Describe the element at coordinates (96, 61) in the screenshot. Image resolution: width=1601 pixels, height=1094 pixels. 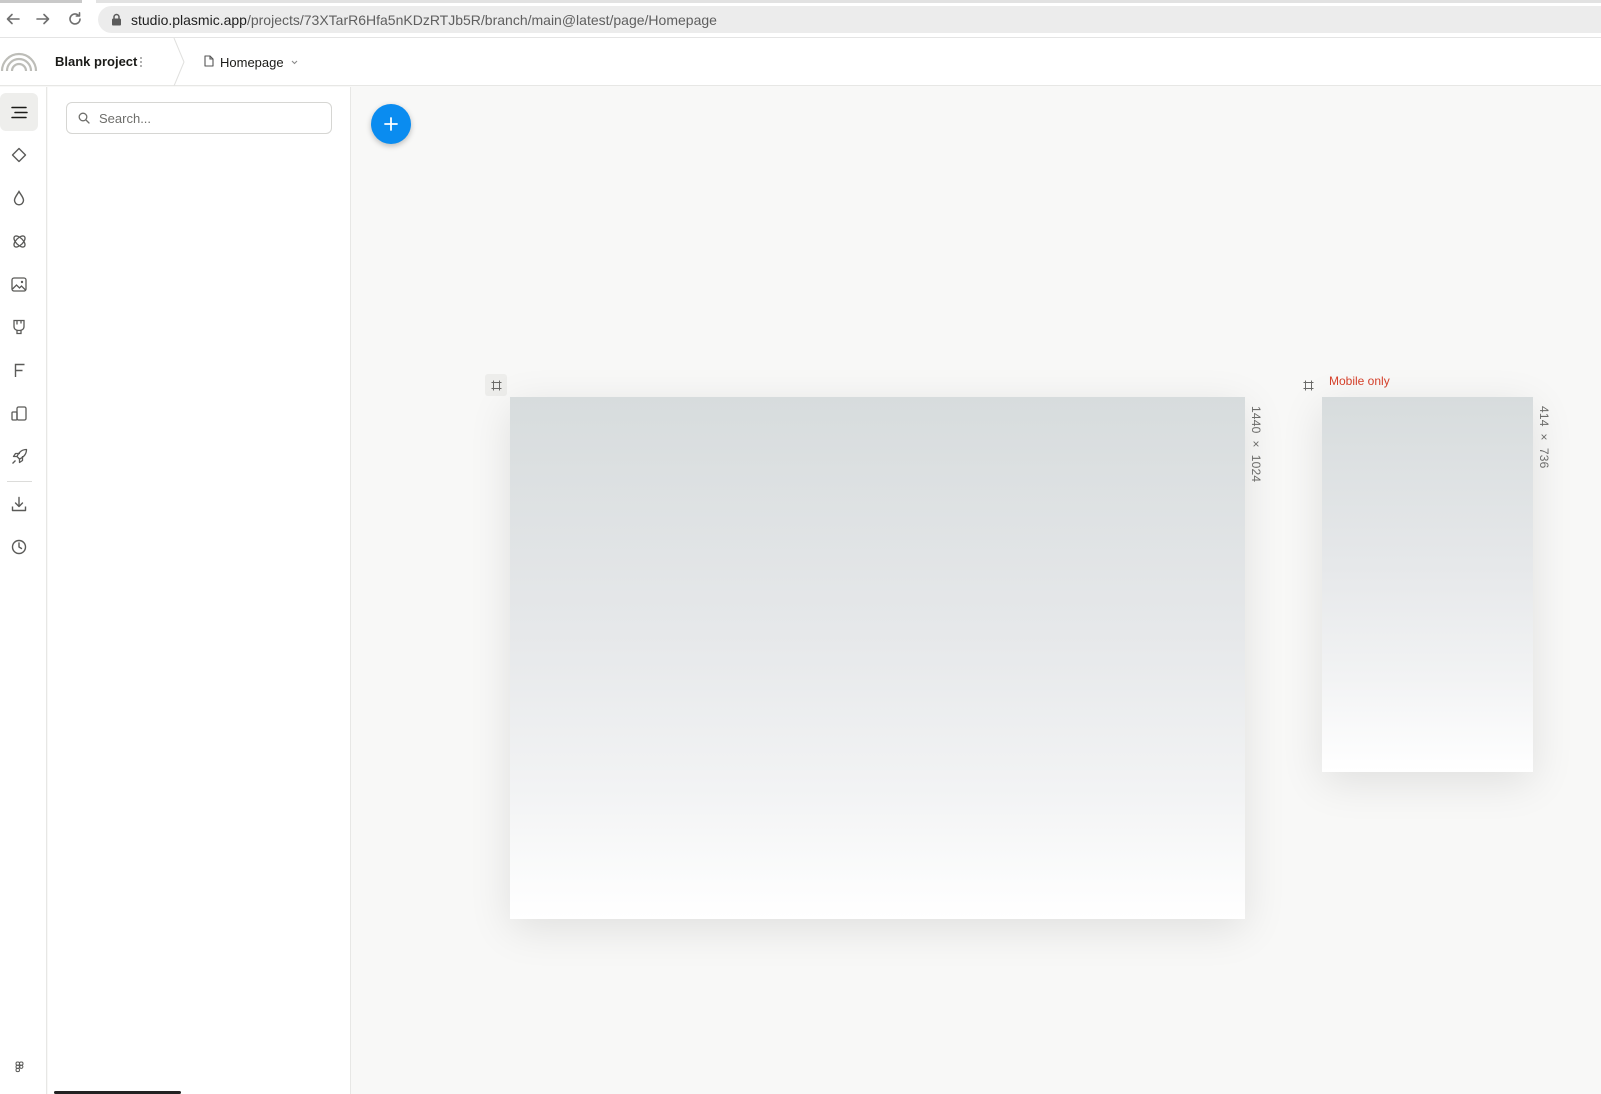
I see `project-name: Blank project` at that location.